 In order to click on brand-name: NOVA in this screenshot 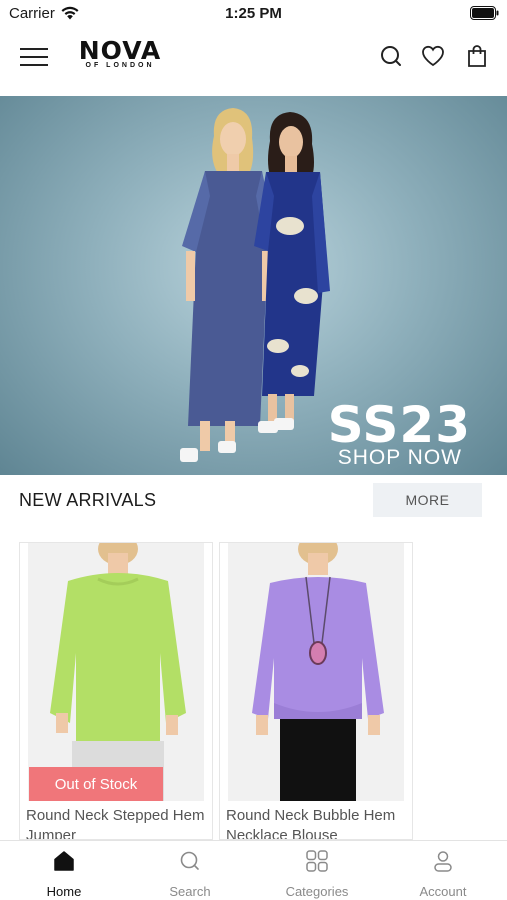, I will do `click(120, 50)`.